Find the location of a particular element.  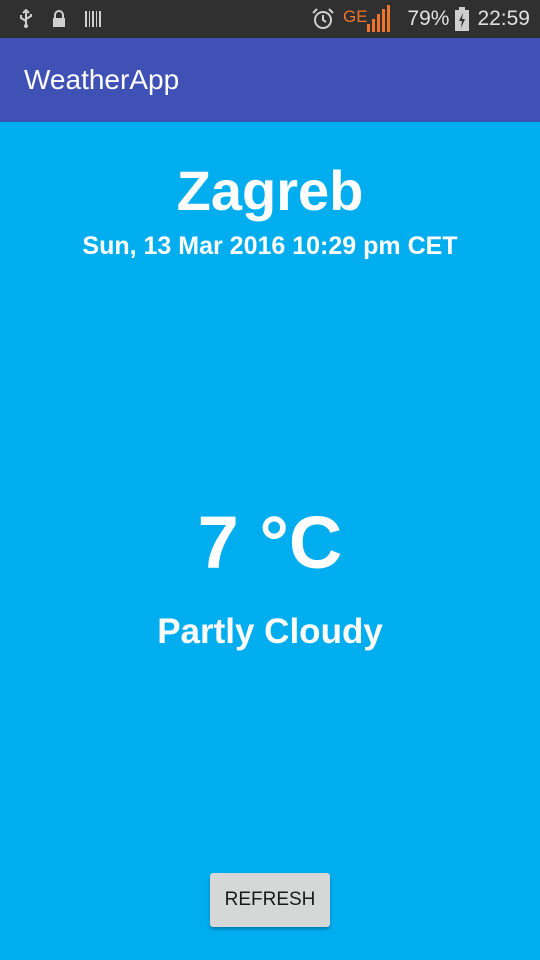

temperature: 7 °C is located at coordinates (270, 542).